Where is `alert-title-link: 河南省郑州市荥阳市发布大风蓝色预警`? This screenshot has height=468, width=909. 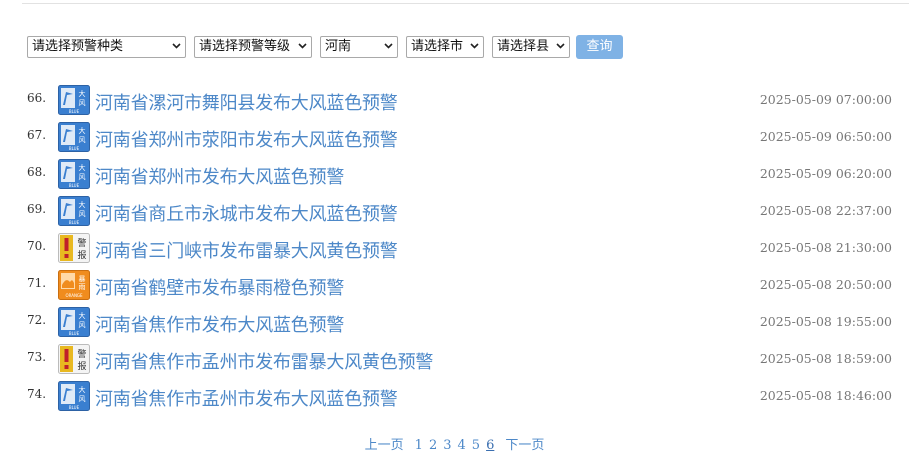
alert-title-link: 河南省郑州市荥阳市发布大风蓝色预警 is located at coordinates (246, 139).